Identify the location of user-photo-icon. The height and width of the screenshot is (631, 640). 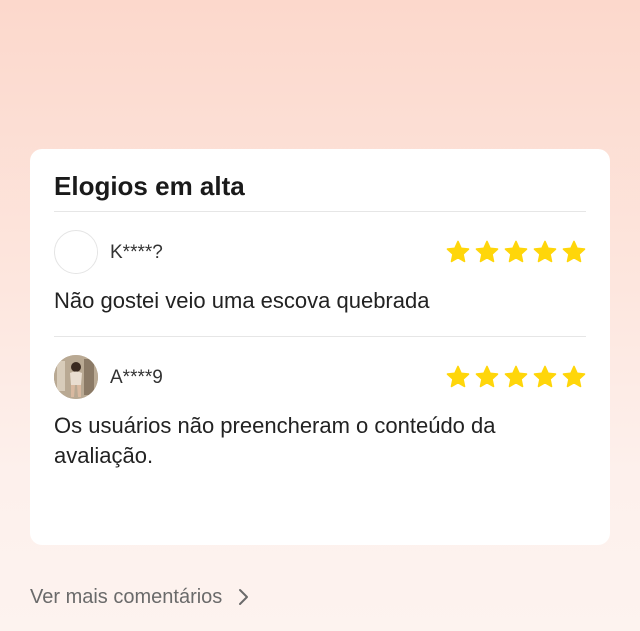
(76, 377).